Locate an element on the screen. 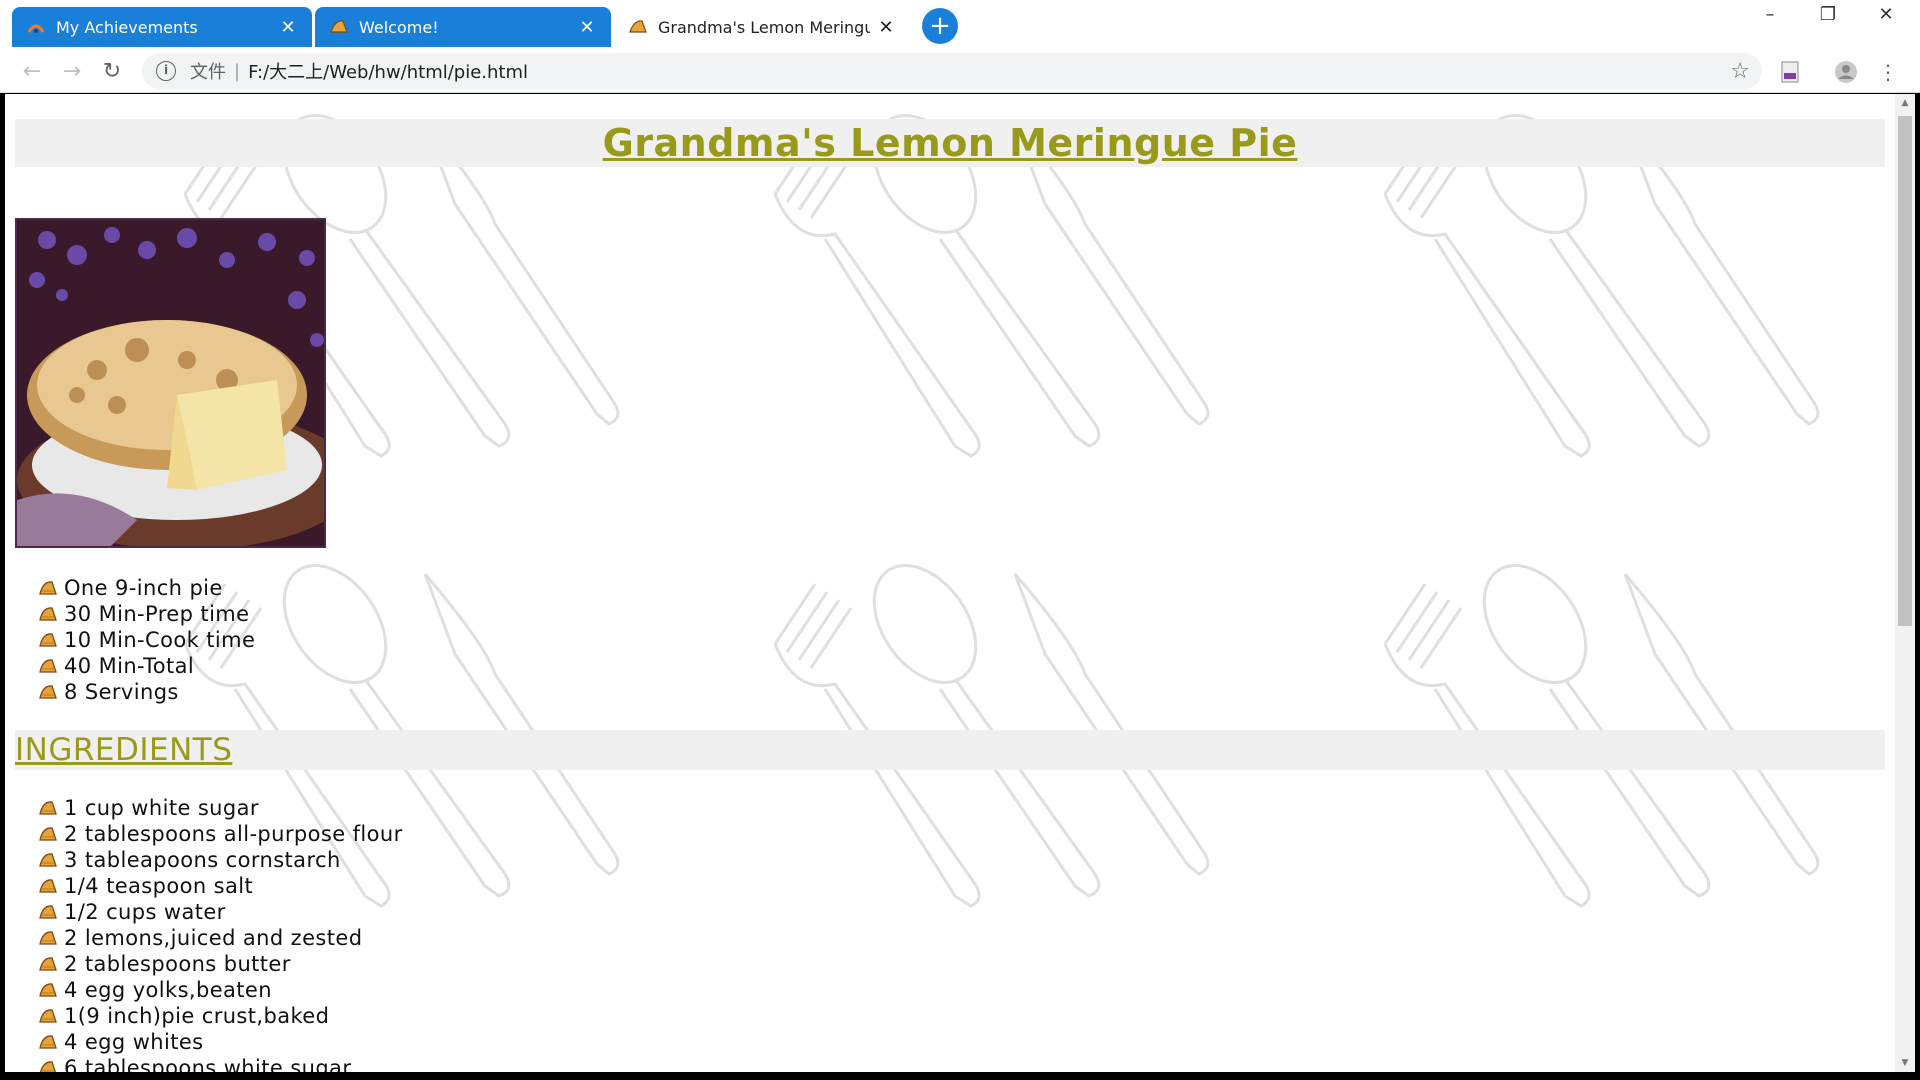  pie-image is located at coordinates (170, 383).